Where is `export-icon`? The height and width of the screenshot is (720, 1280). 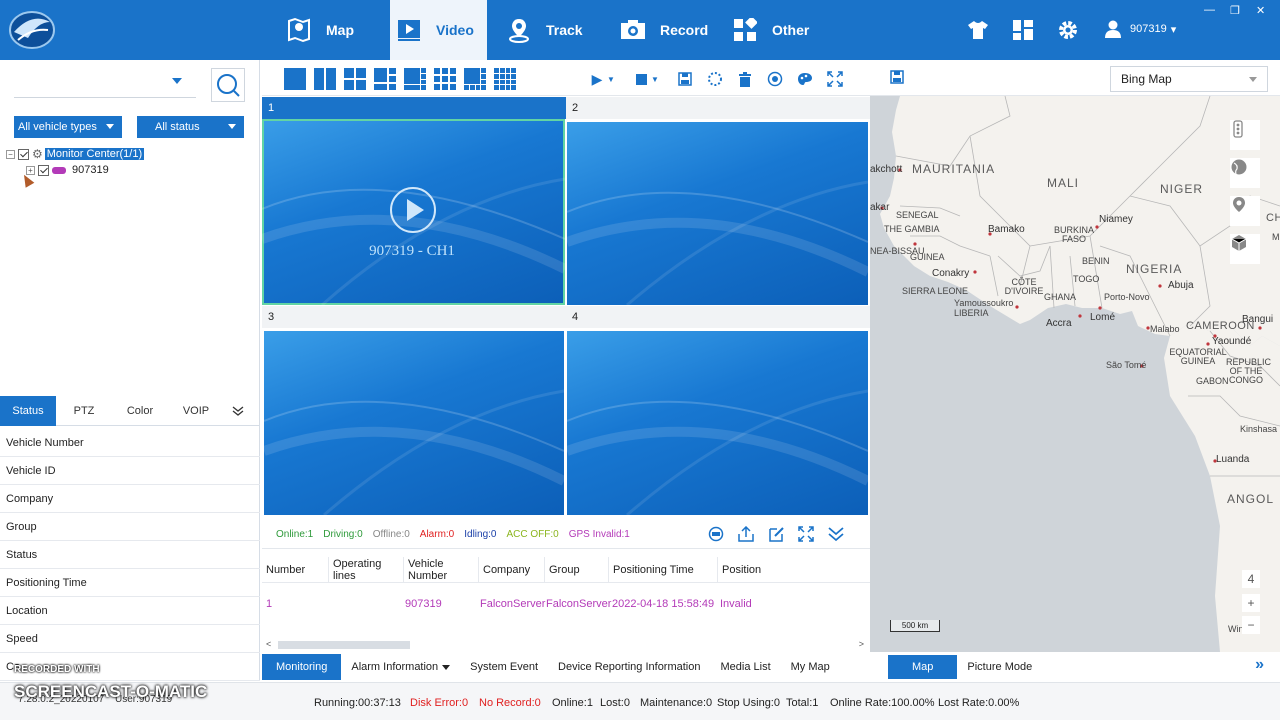
export-icon is located at coordinates (746, 534).